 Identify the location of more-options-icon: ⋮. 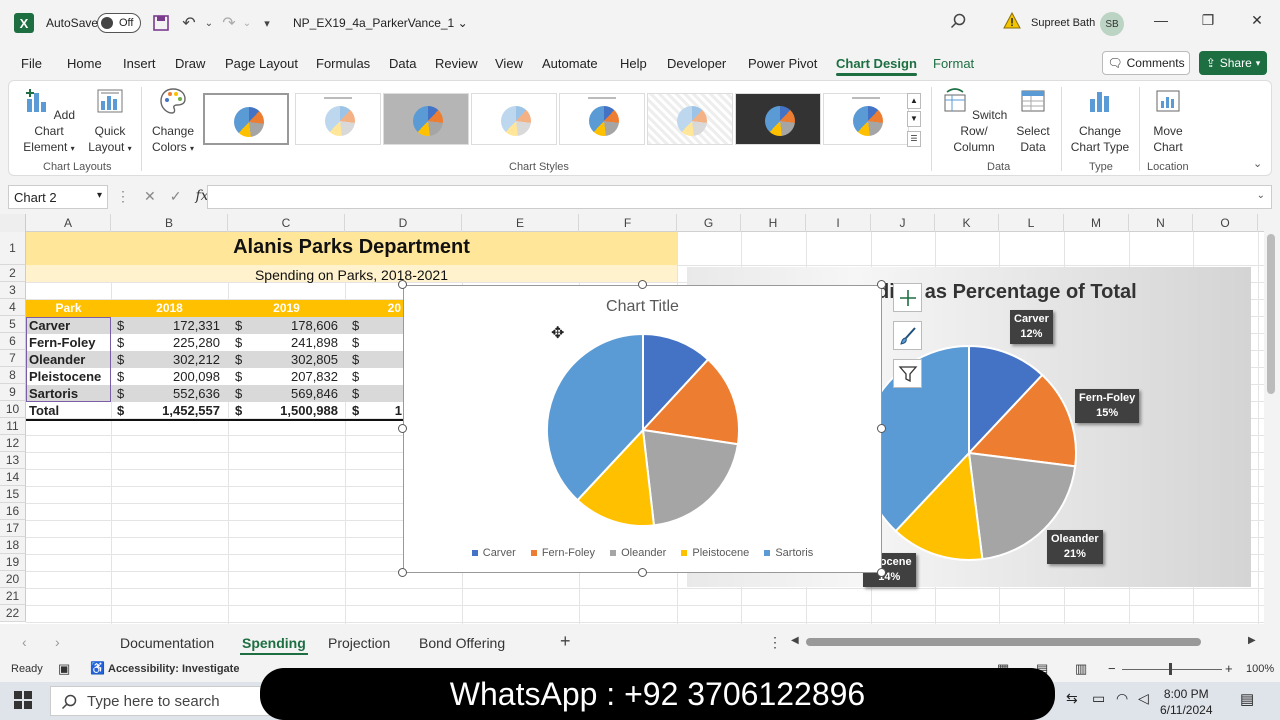
(775, 642).